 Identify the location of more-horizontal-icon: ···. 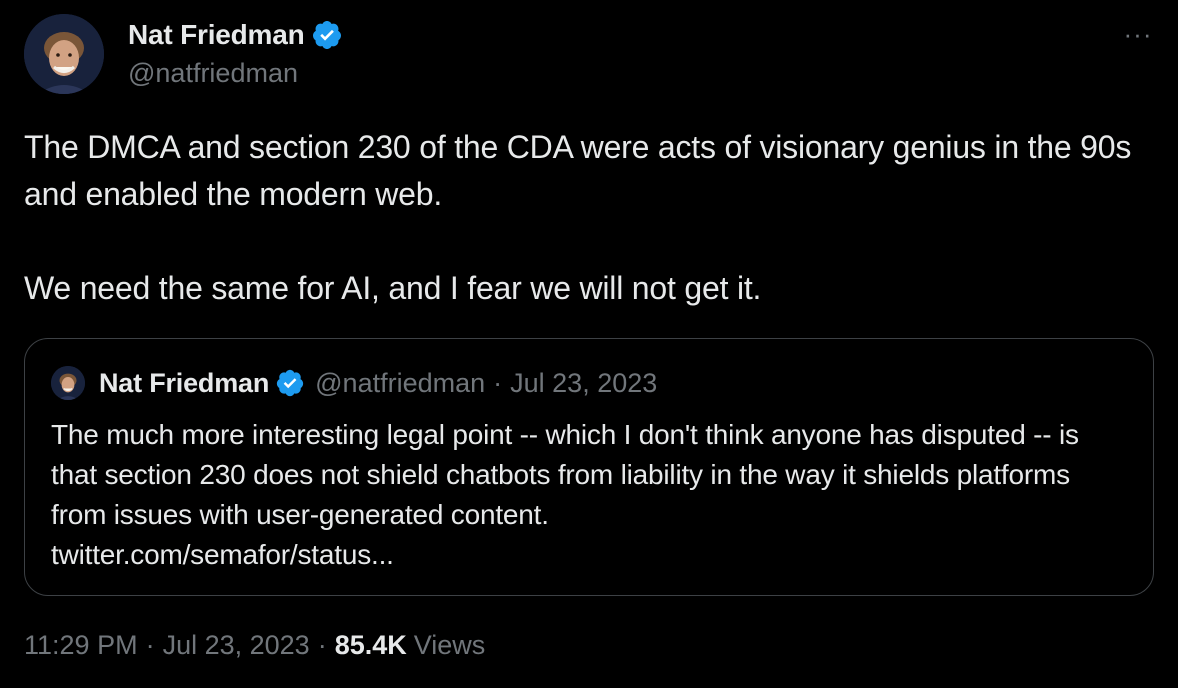
(1138, 34).